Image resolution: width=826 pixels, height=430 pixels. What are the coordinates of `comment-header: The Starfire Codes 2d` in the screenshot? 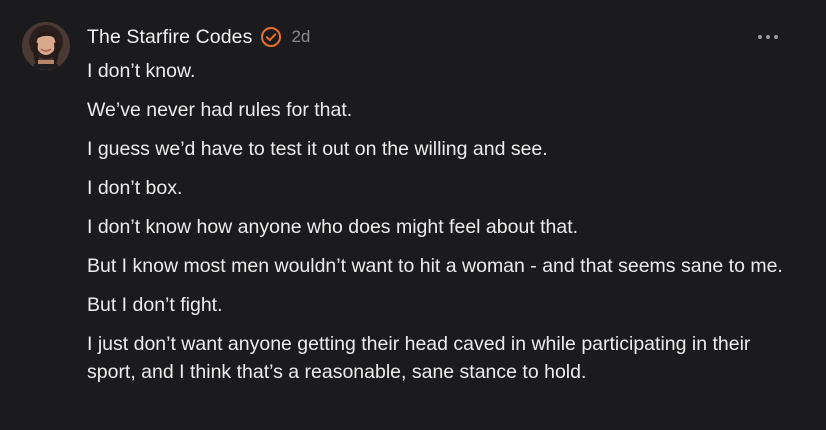 It's located at (198, 37).